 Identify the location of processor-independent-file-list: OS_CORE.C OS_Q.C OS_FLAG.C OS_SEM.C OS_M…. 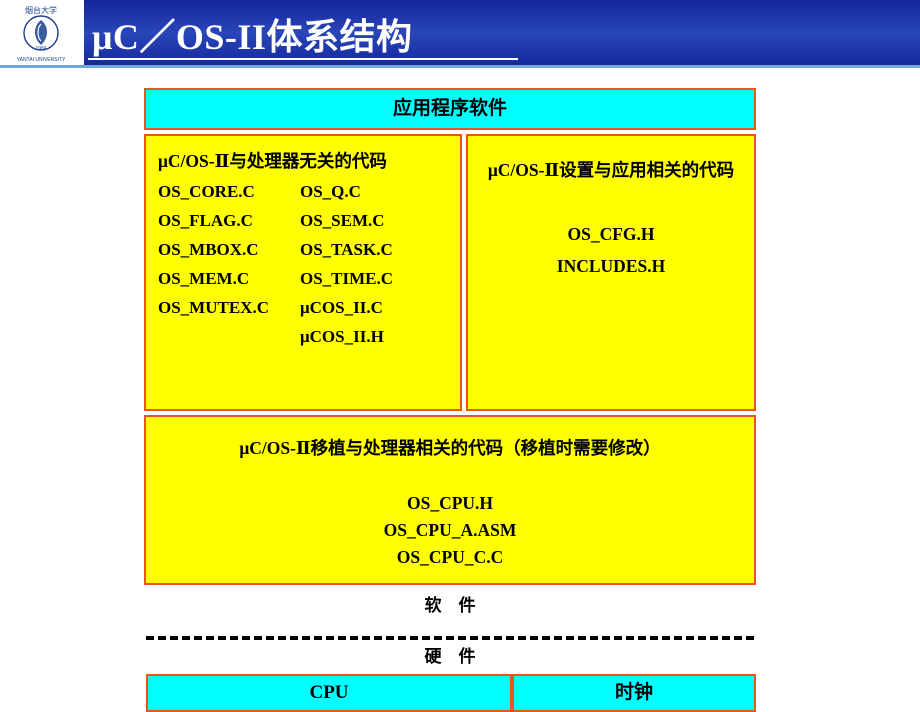
(308, 264).